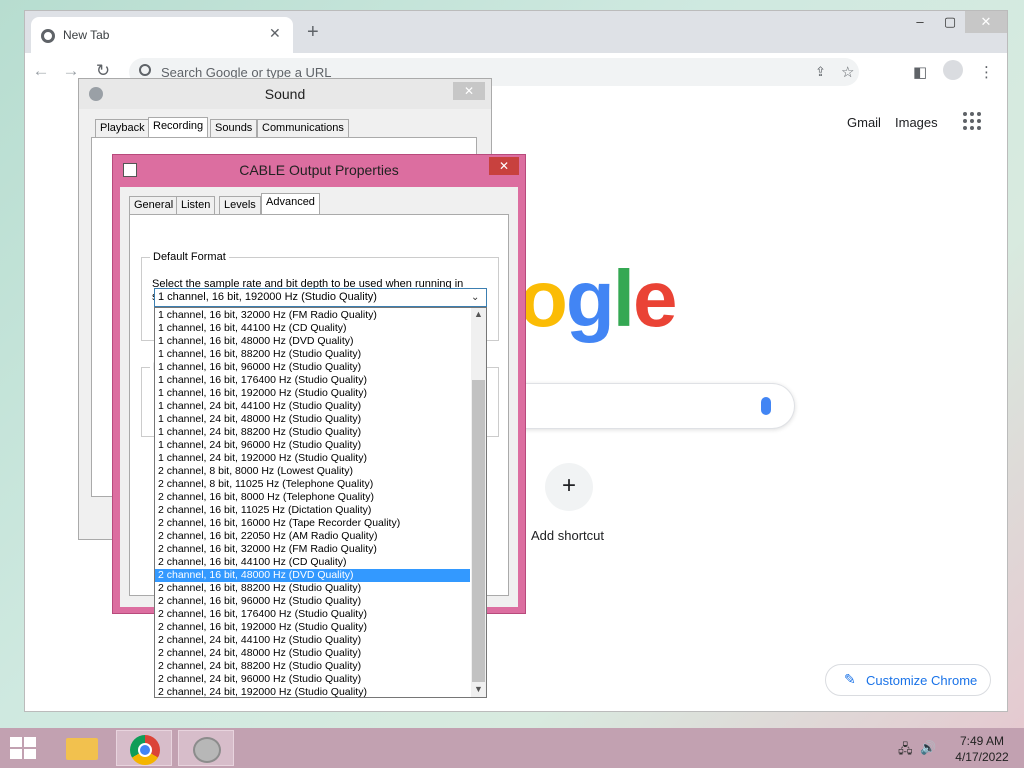  Describe the element at coordinates (986, 22) in the screenshot. I see `window-close-button: ✕` at that location.